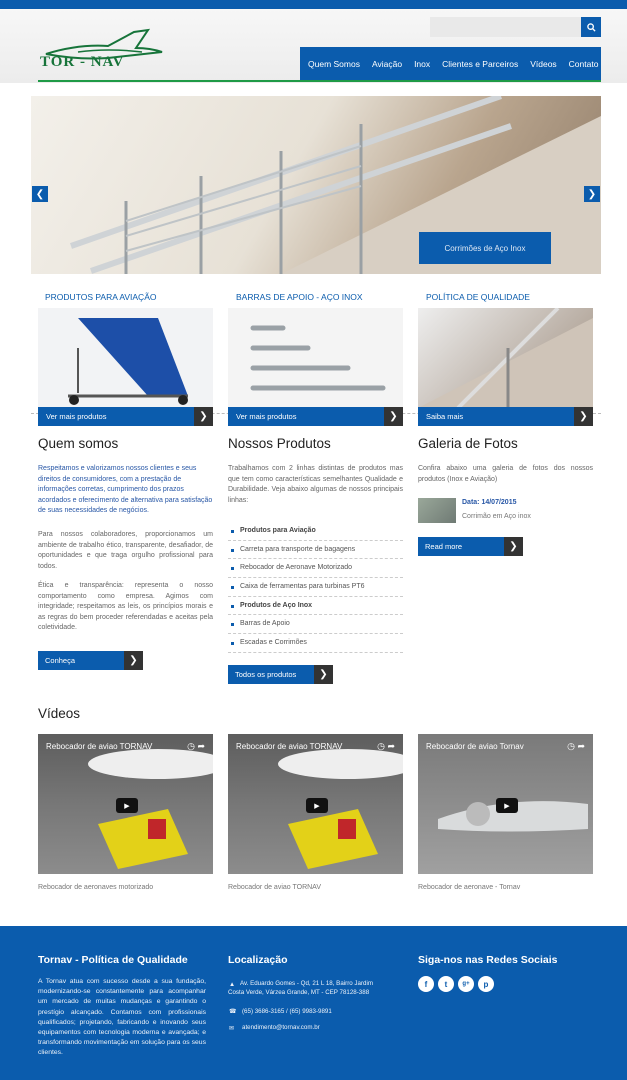  I want to click on videos-heading: Vídeos, so click(59, 713).